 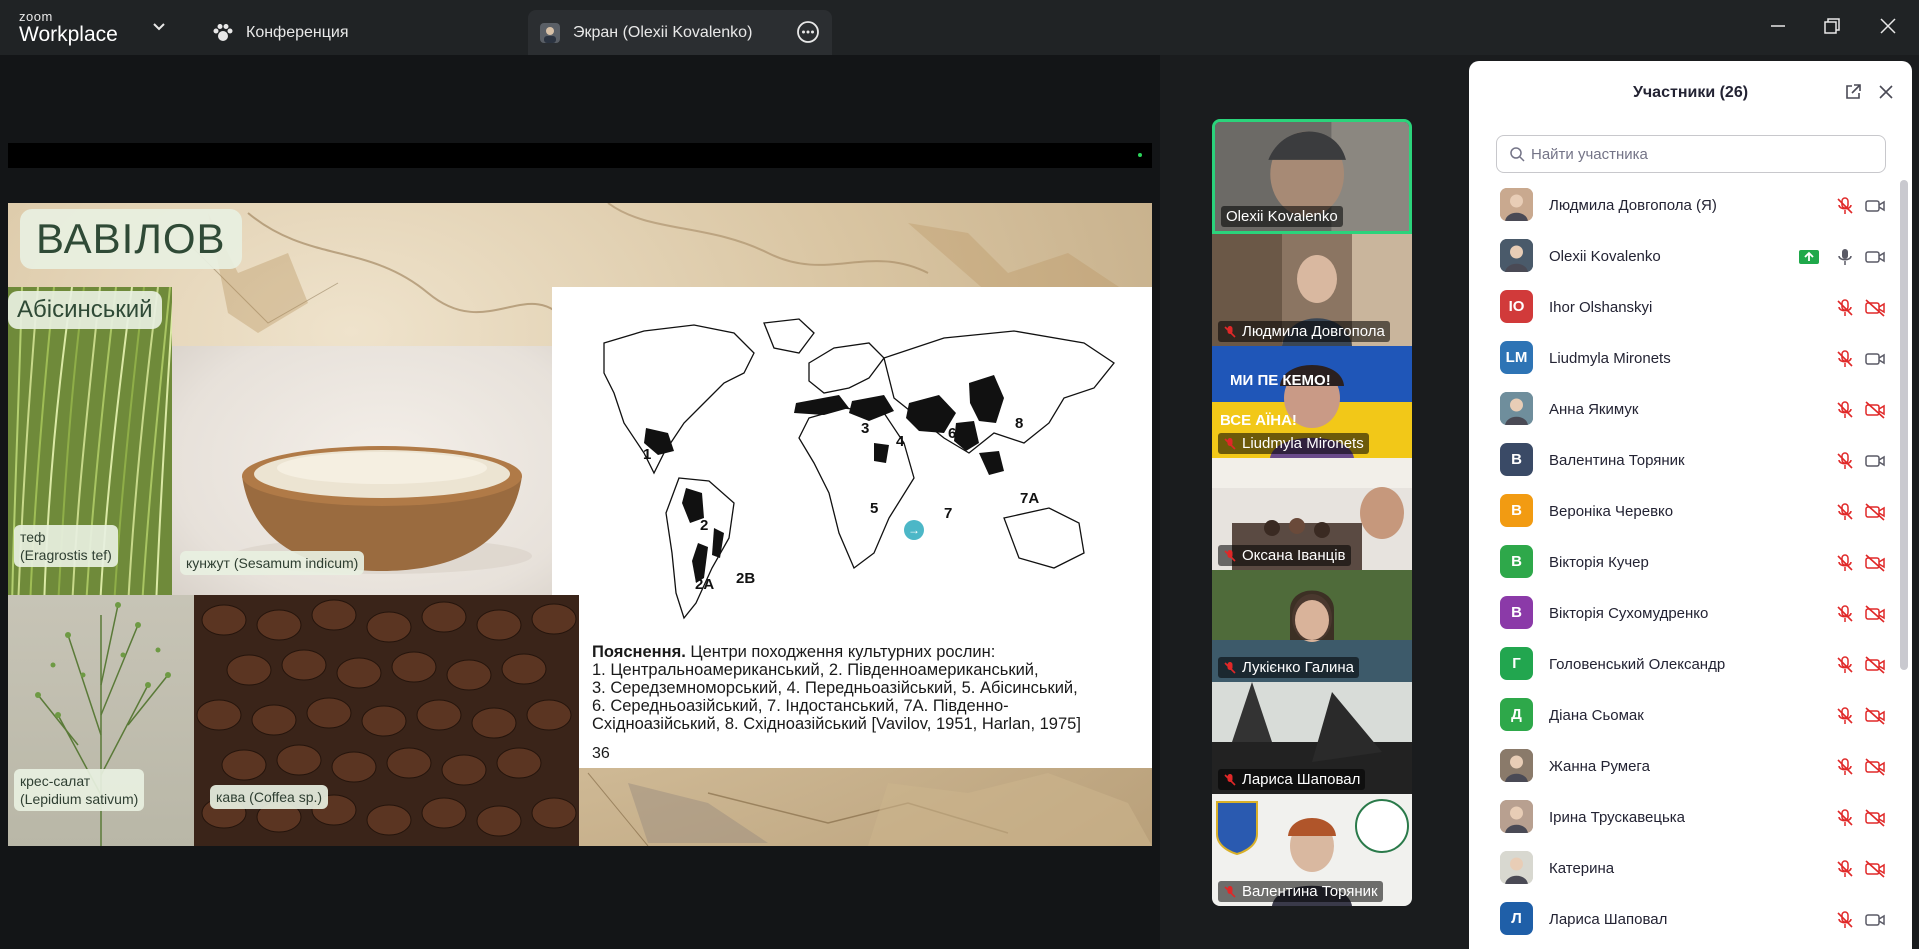 I want to click on cress-label-line2: (Lepidium sativum), so click(x=79, y=799).